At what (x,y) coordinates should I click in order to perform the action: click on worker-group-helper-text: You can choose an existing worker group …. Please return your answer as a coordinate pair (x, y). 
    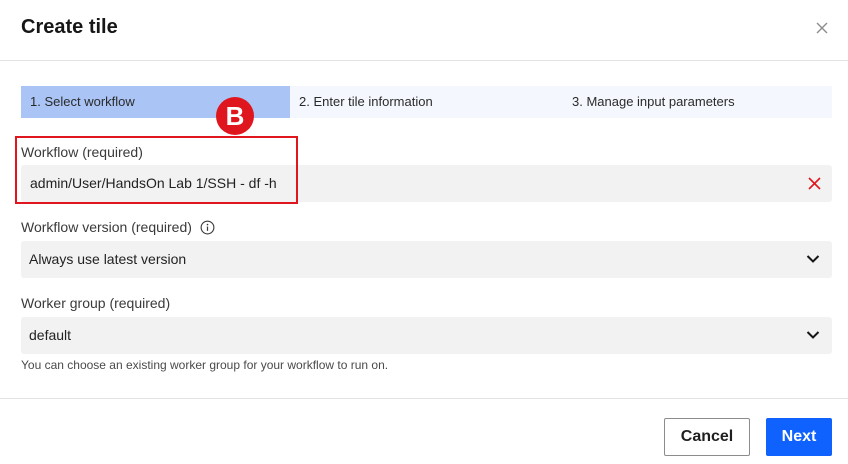
    Looking at the image, I should click on (205, 365).